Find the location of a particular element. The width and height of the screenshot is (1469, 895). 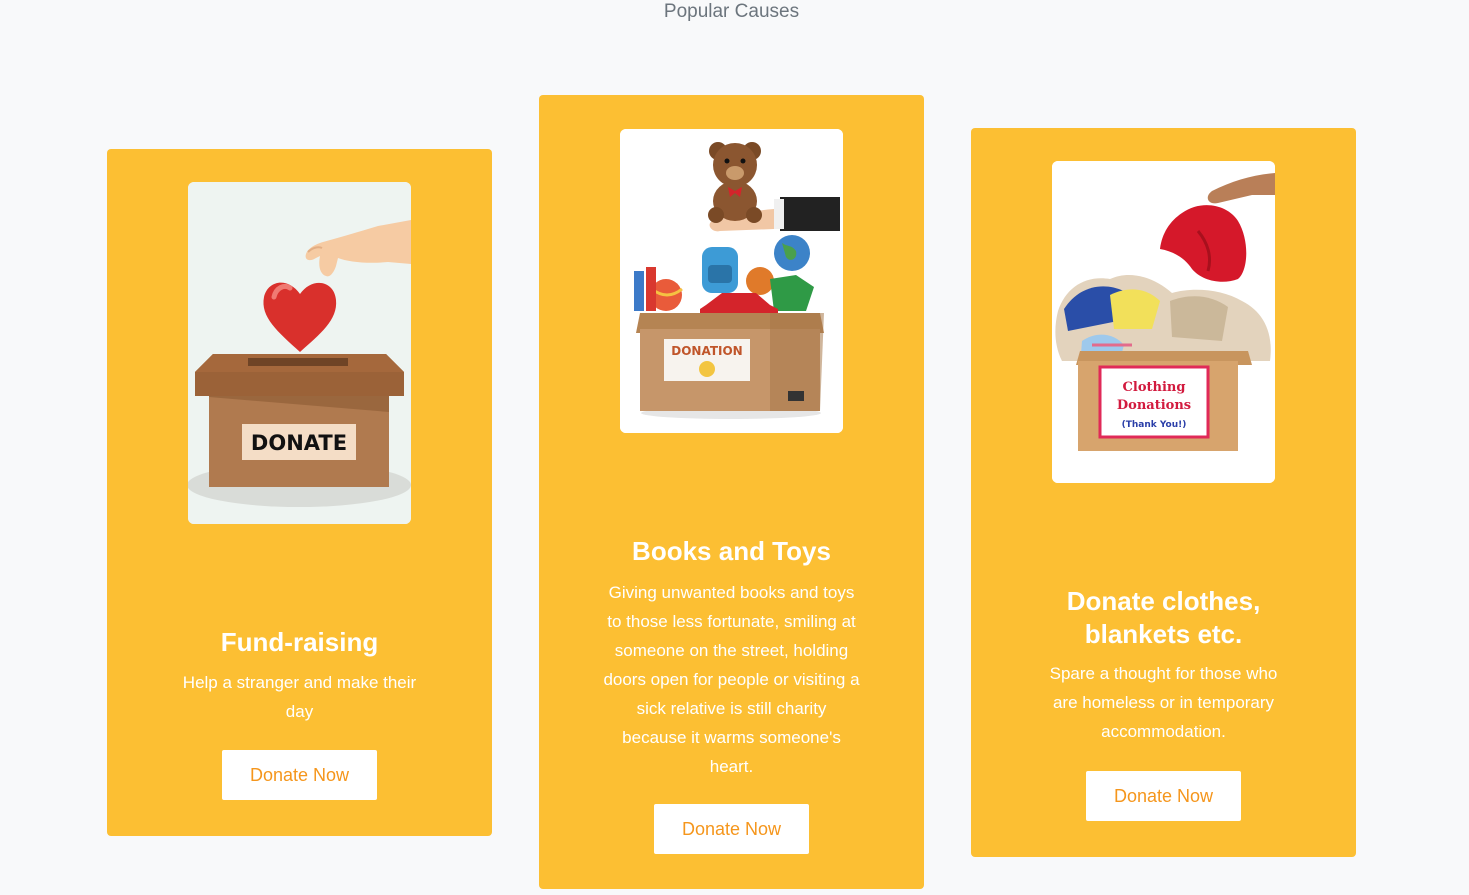

clothes-image: Clothing Donations (Thank You!) is located at coordinates (1163, 322).